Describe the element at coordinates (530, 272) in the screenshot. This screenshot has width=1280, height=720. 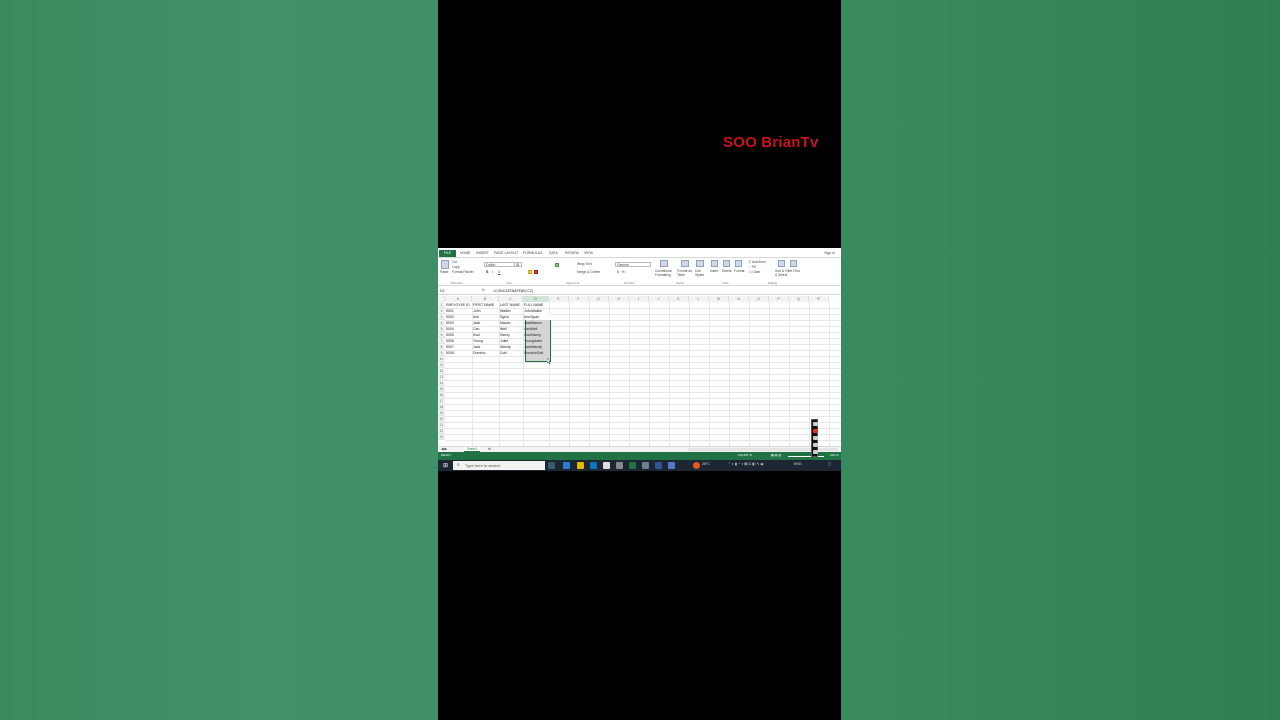
I see `fill-color-icon` at that location.